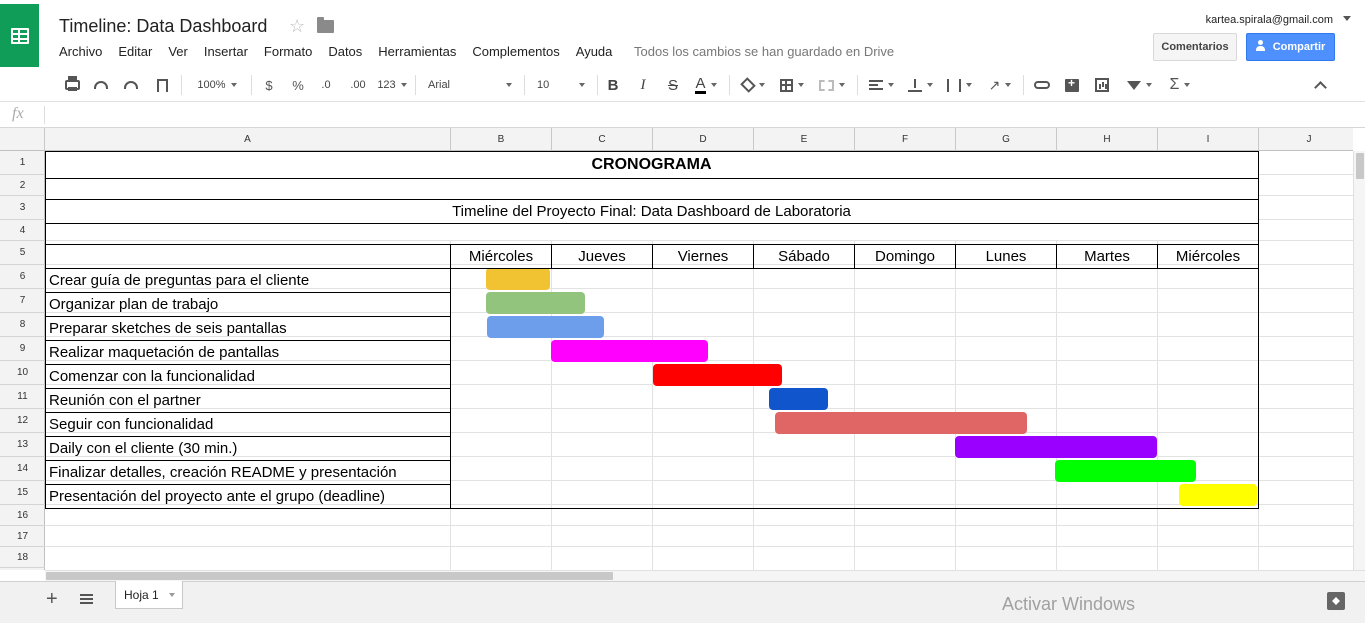 This screenshot has width=1365, height=623. I want to click on horizontal-scroll-thumb, so click(329, 576).